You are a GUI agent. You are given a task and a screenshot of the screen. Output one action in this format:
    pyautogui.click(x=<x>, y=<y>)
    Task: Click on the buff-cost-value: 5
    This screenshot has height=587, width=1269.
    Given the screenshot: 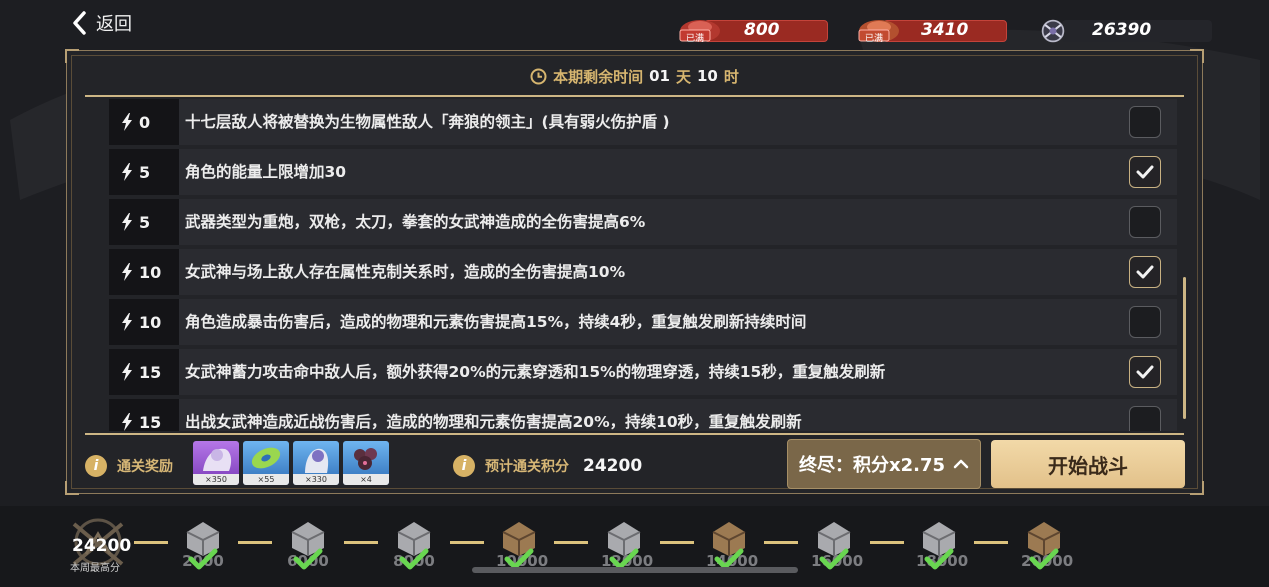 What is the action you would take?
    pyautogui.click(x=145, y=172)
    